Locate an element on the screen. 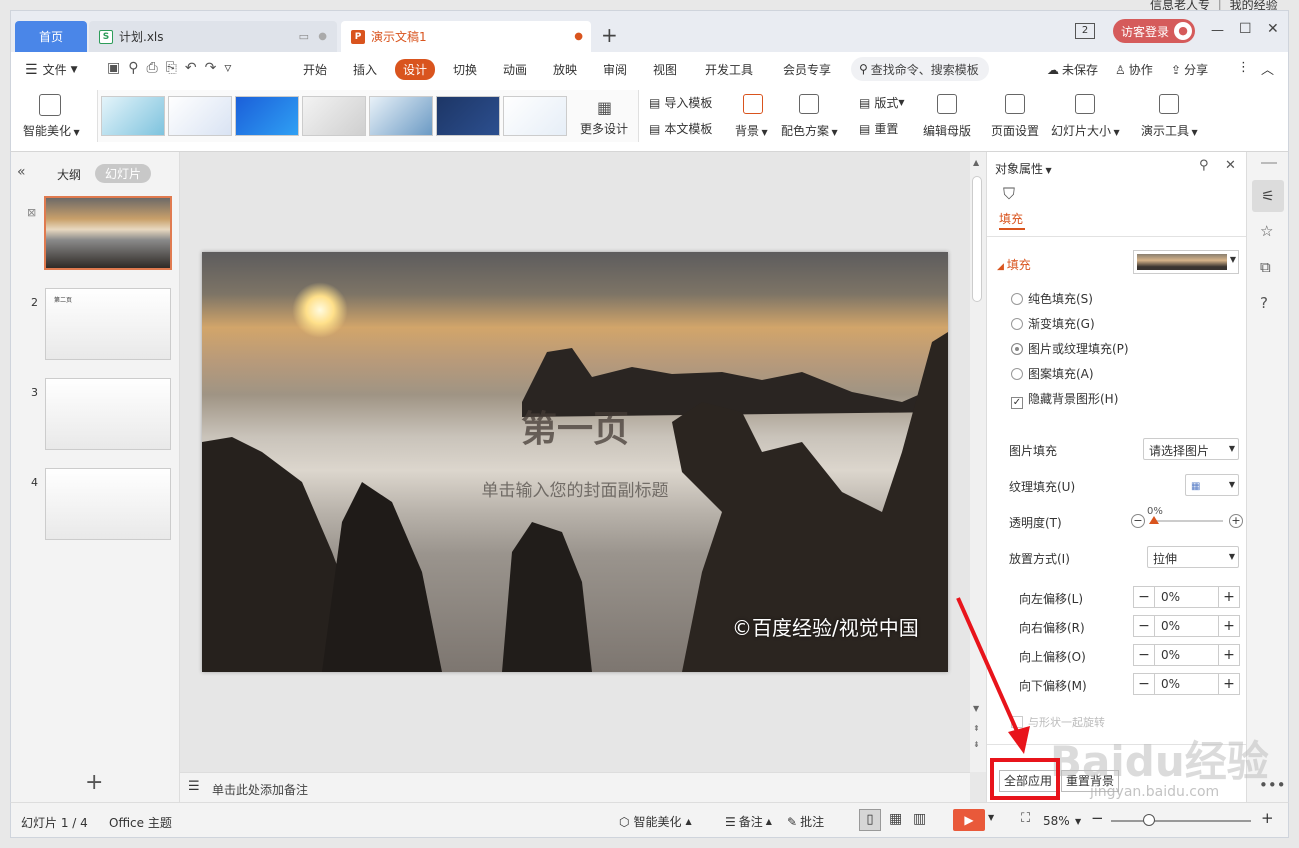  present-tools-icon is located at coordinates (1169, 104).